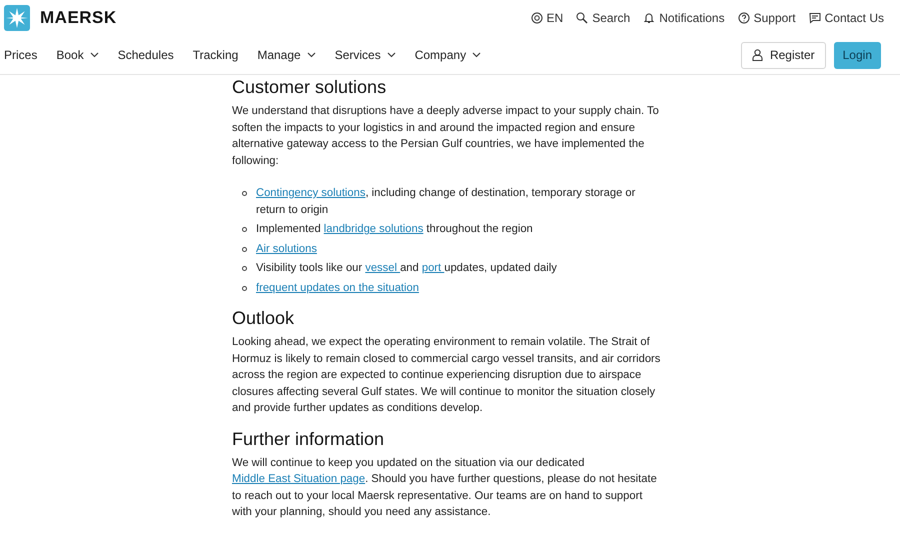 This screenshot has width=900, height=536. Describe the element at coordinates (406, 268) in the screenshot. I see `bullet-text: Visibility tools like our vessel and port updates, updated daily` at that location.